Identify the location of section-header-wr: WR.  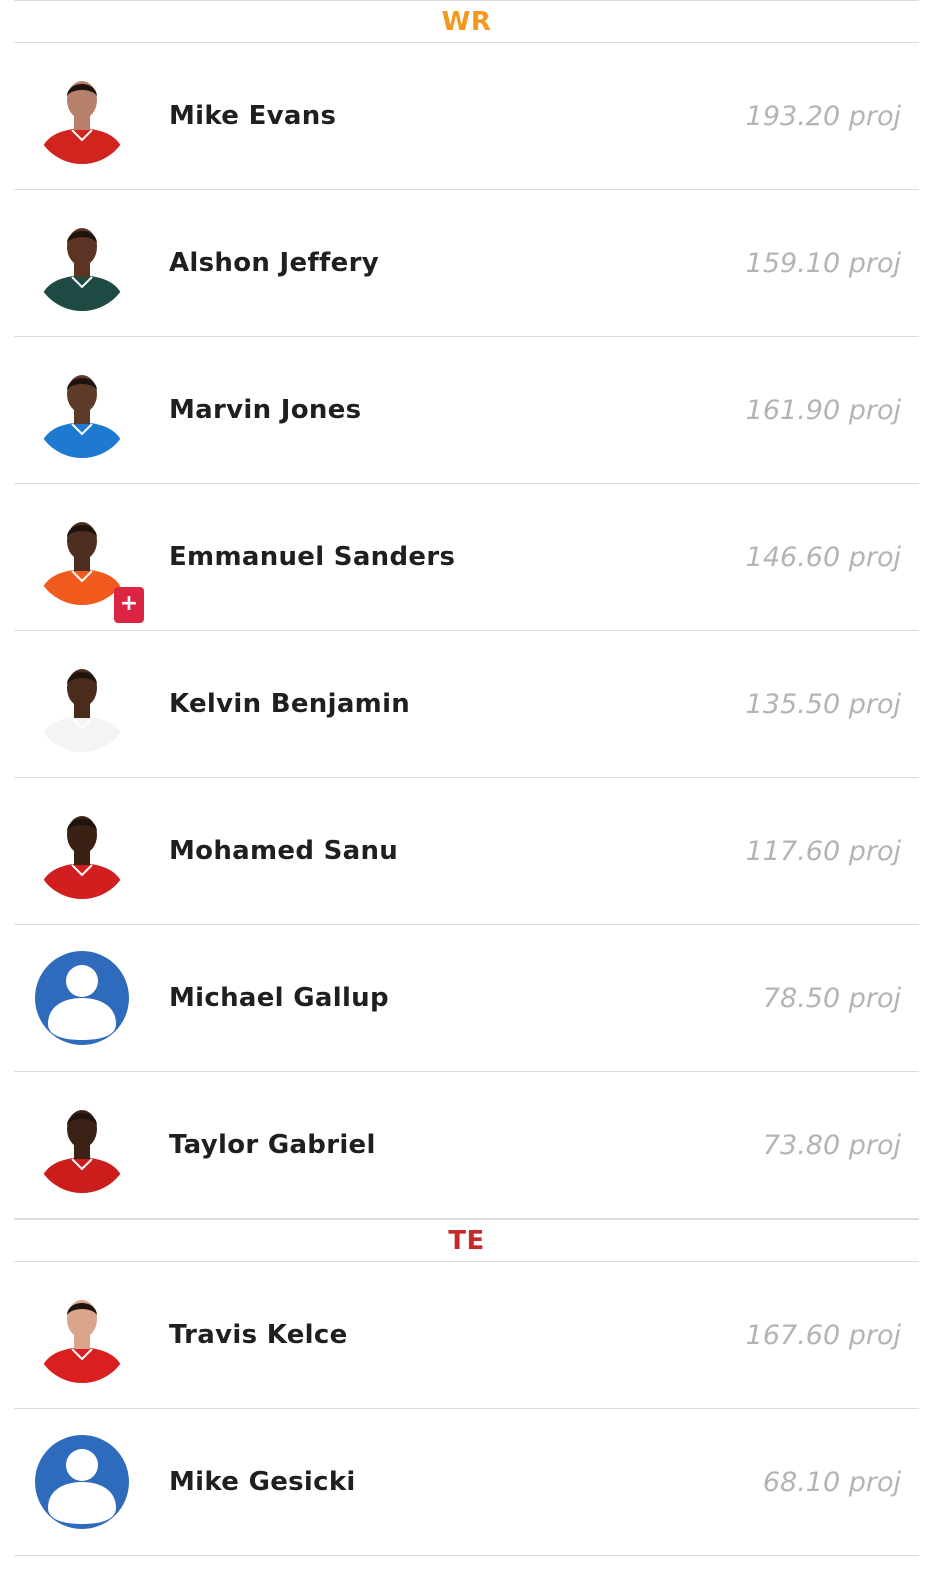
(466, 21).